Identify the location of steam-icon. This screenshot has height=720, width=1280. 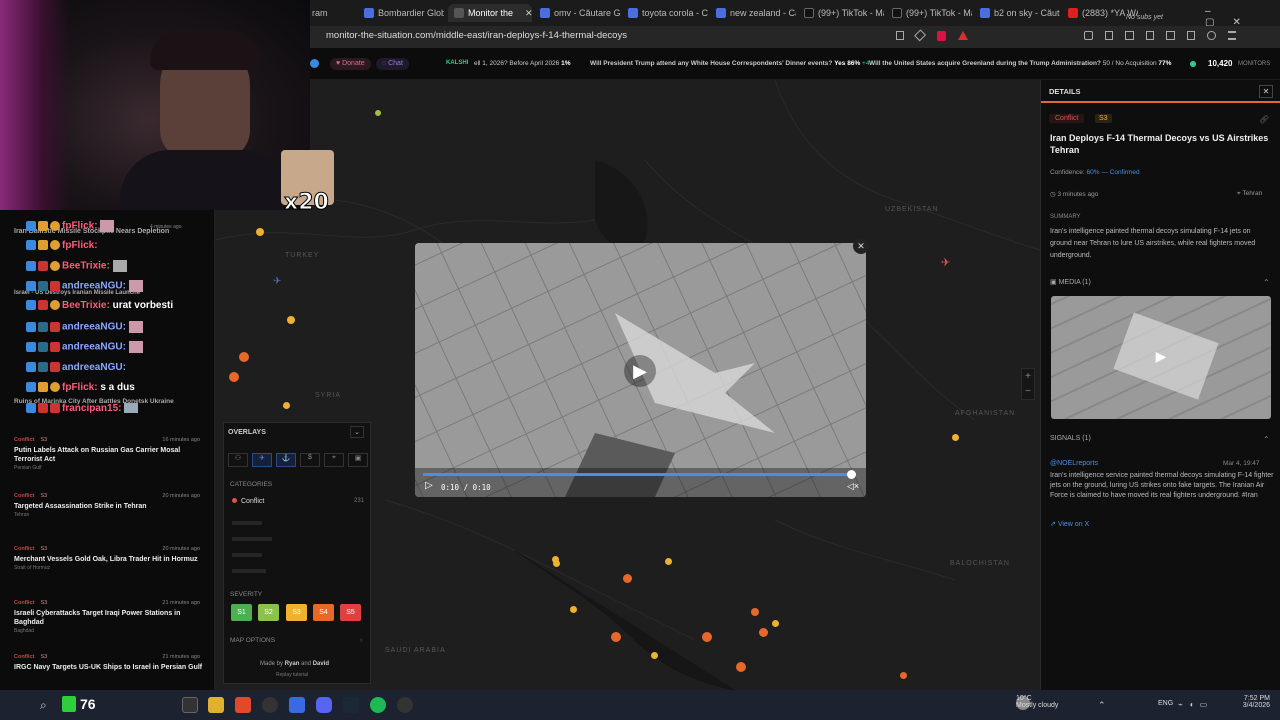
(351, 705).